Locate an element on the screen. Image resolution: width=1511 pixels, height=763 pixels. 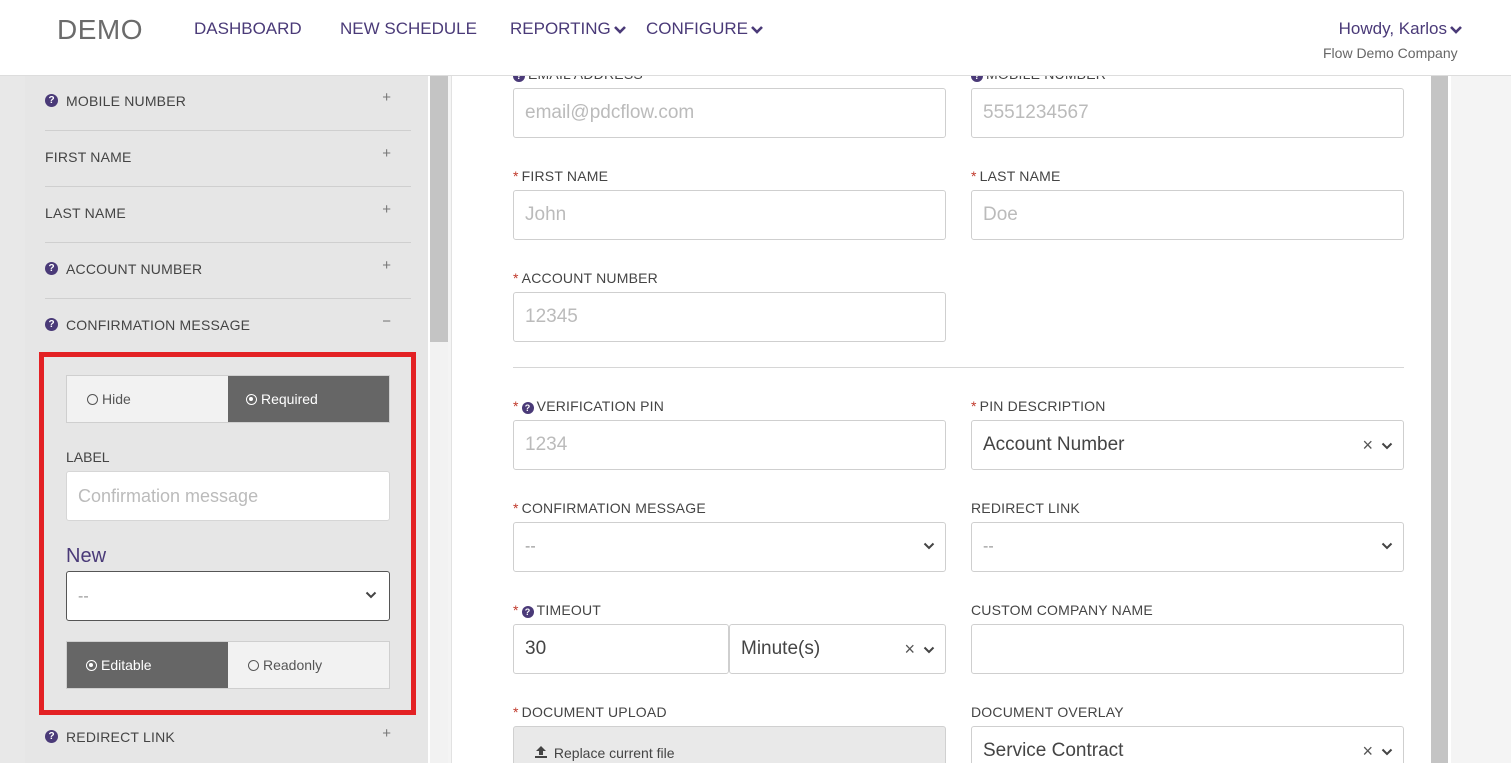
pin-description-label-text: PIN DESCRIPTION is located at coordinates (1042, 406).